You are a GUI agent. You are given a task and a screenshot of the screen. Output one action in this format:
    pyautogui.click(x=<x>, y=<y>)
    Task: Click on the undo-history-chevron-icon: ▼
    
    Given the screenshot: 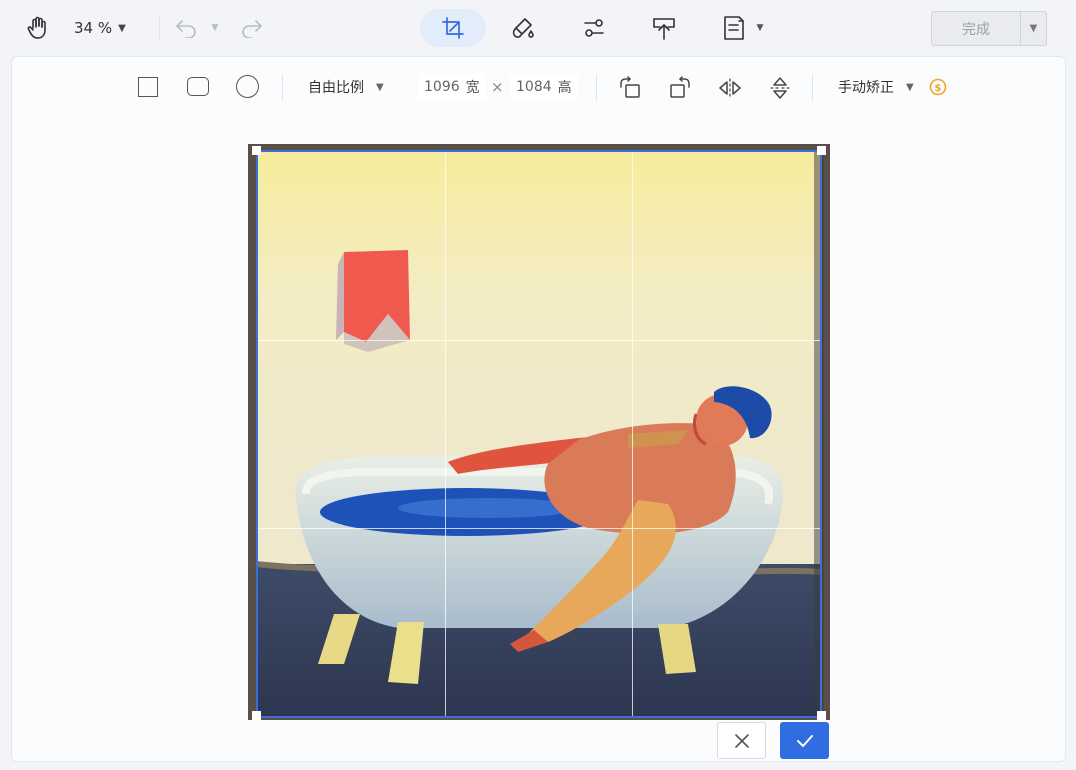 What is the action you would take?
    pyautogui.click(x=215, y=28)
    